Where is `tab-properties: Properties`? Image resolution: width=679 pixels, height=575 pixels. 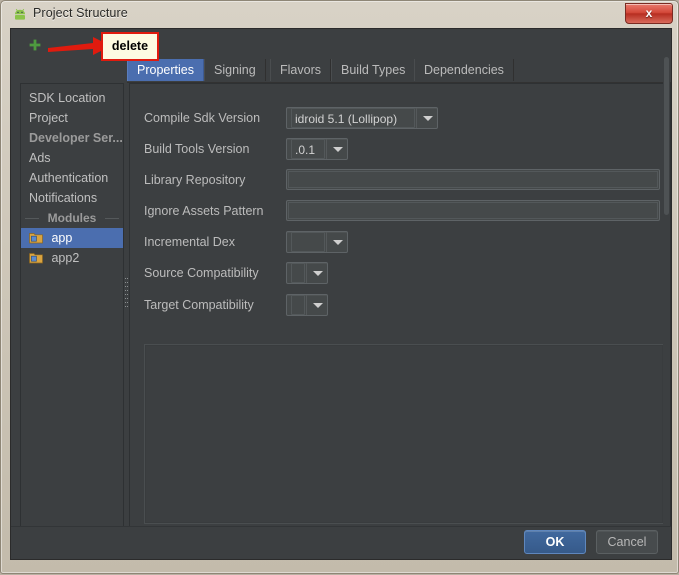
tab-properties: Properties is located at coordinates (165, 70).